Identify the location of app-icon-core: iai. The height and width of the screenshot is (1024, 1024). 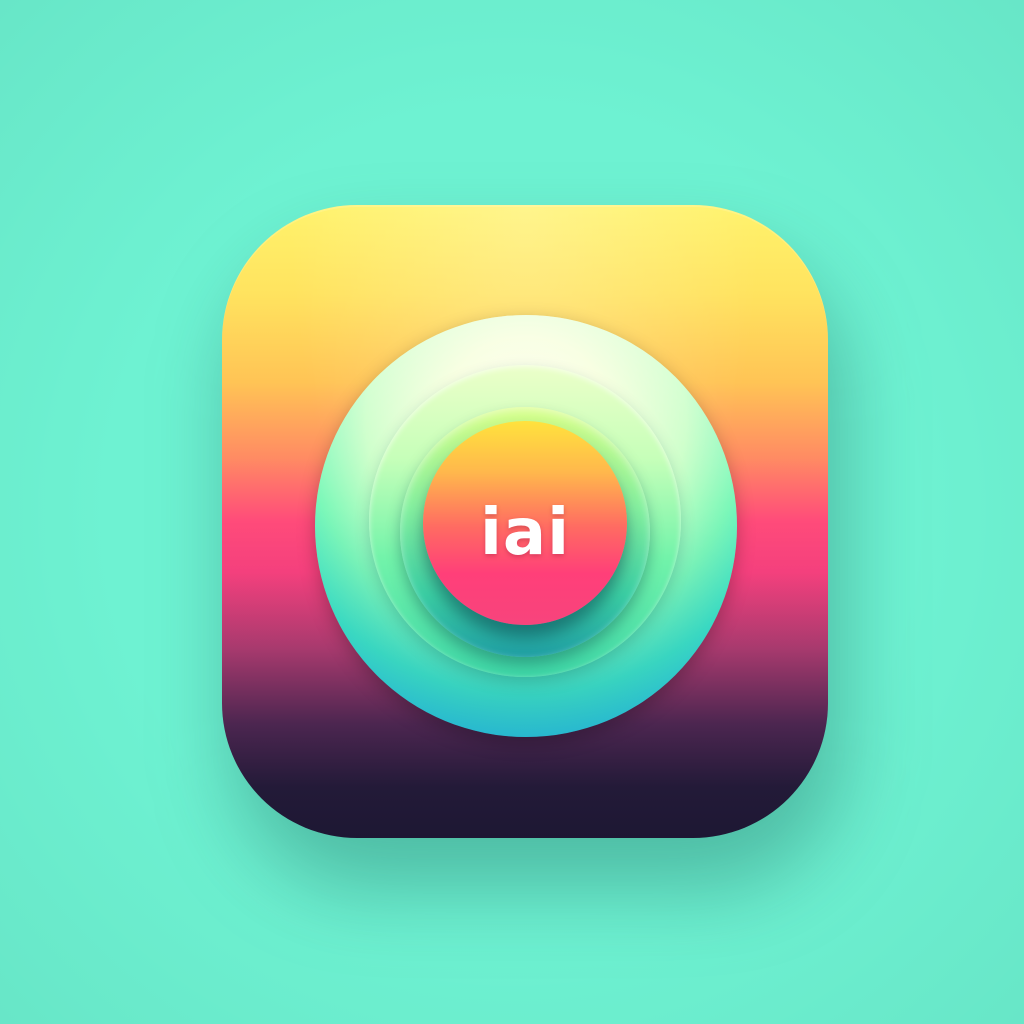
(525, 523).